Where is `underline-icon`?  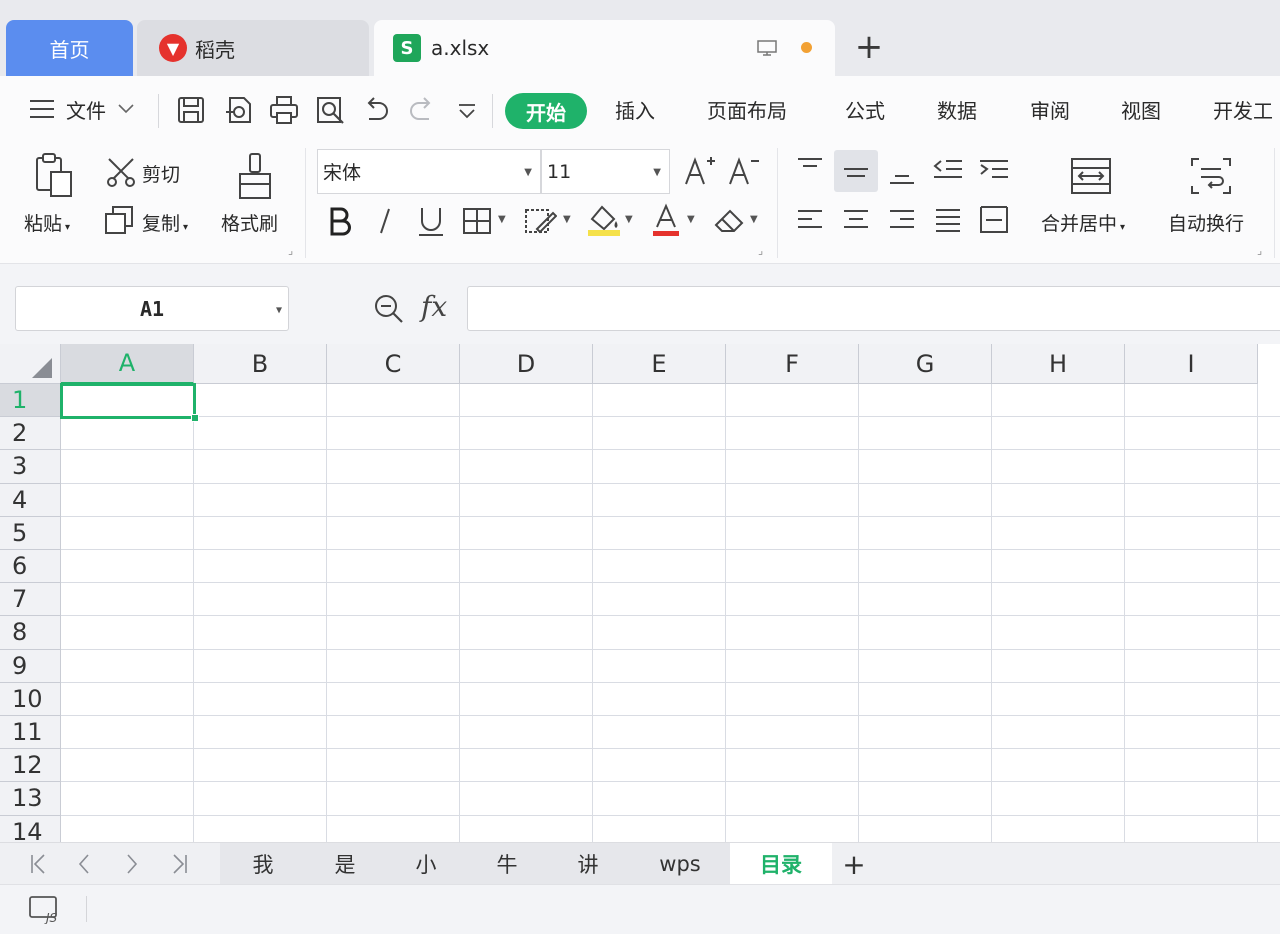
underline-icon is located at coordinates (431, 221).